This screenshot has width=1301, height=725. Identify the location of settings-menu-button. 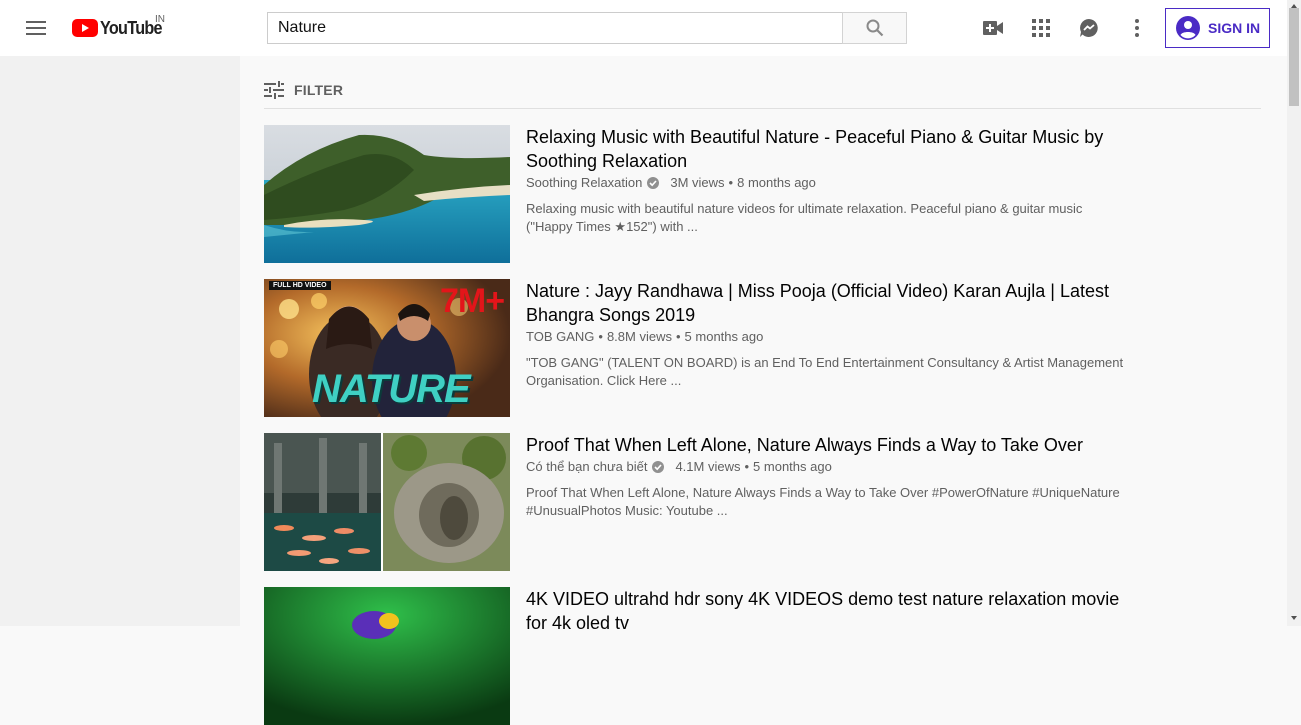
(1137, 28).